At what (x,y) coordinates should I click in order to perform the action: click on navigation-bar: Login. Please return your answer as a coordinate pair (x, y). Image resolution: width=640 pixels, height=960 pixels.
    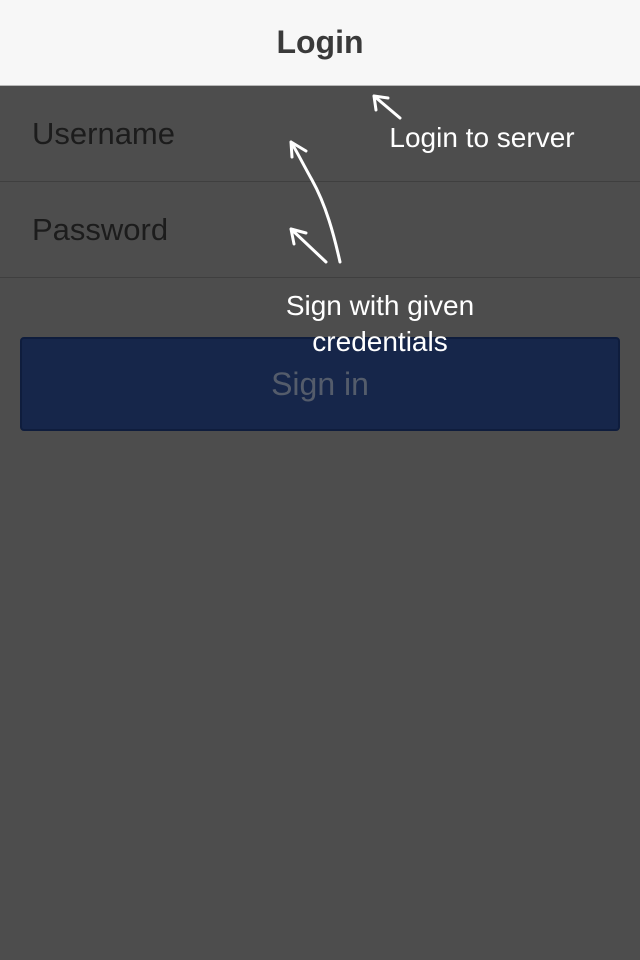
    Looking at the image, I should click on (320, 43).